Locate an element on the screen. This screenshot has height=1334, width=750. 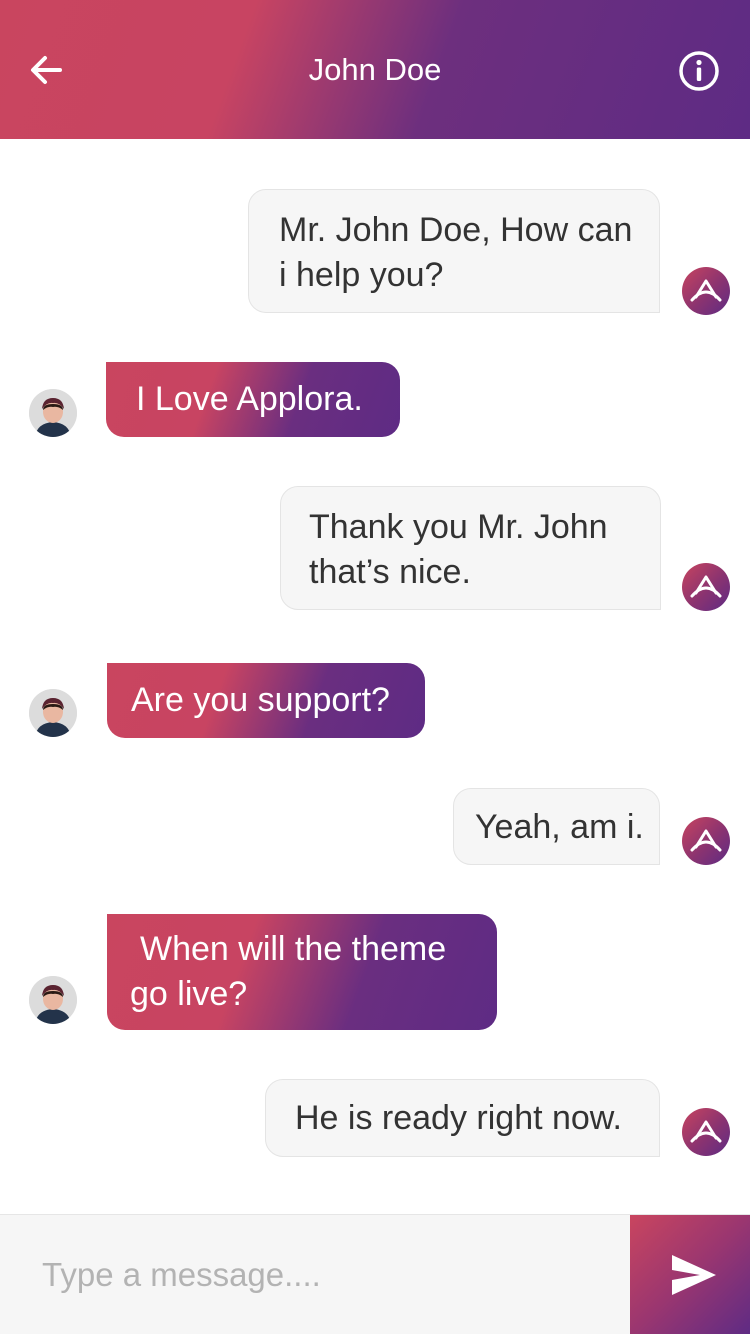
info-circle-icon is located at coordinates (699, 71).